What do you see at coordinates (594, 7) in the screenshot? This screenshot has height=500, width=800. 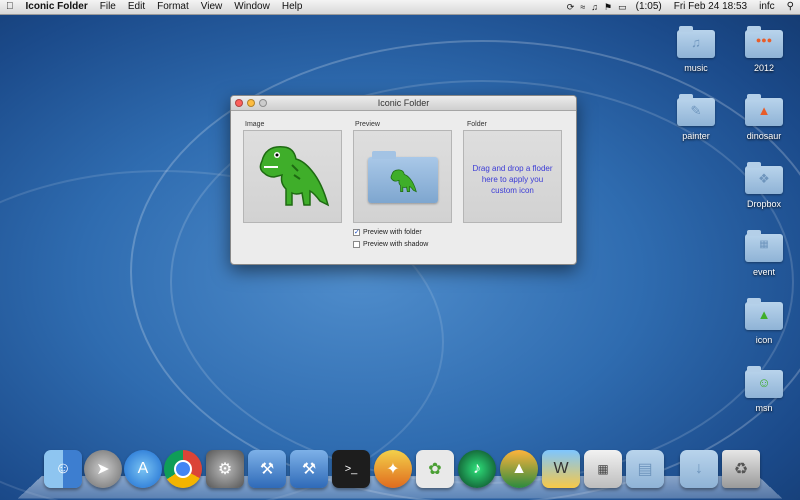 I see `volume-icon: ♫` at bounding box center [594, 7].